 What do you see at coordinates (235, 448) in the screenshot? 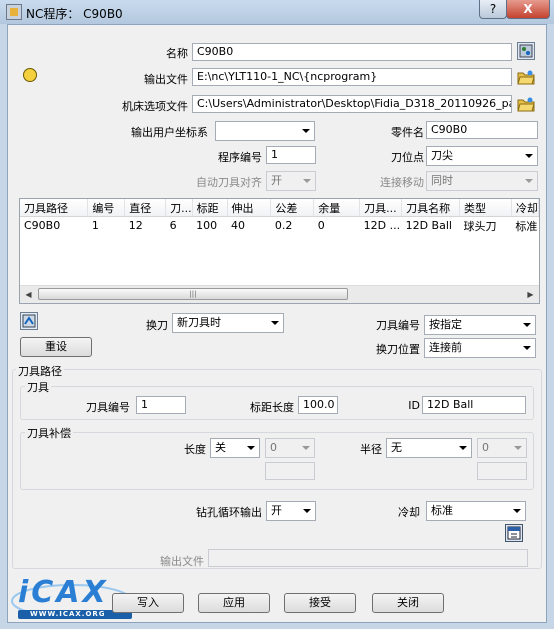
I see `length-compensation-select: 关` at bounding box center [235, 448].